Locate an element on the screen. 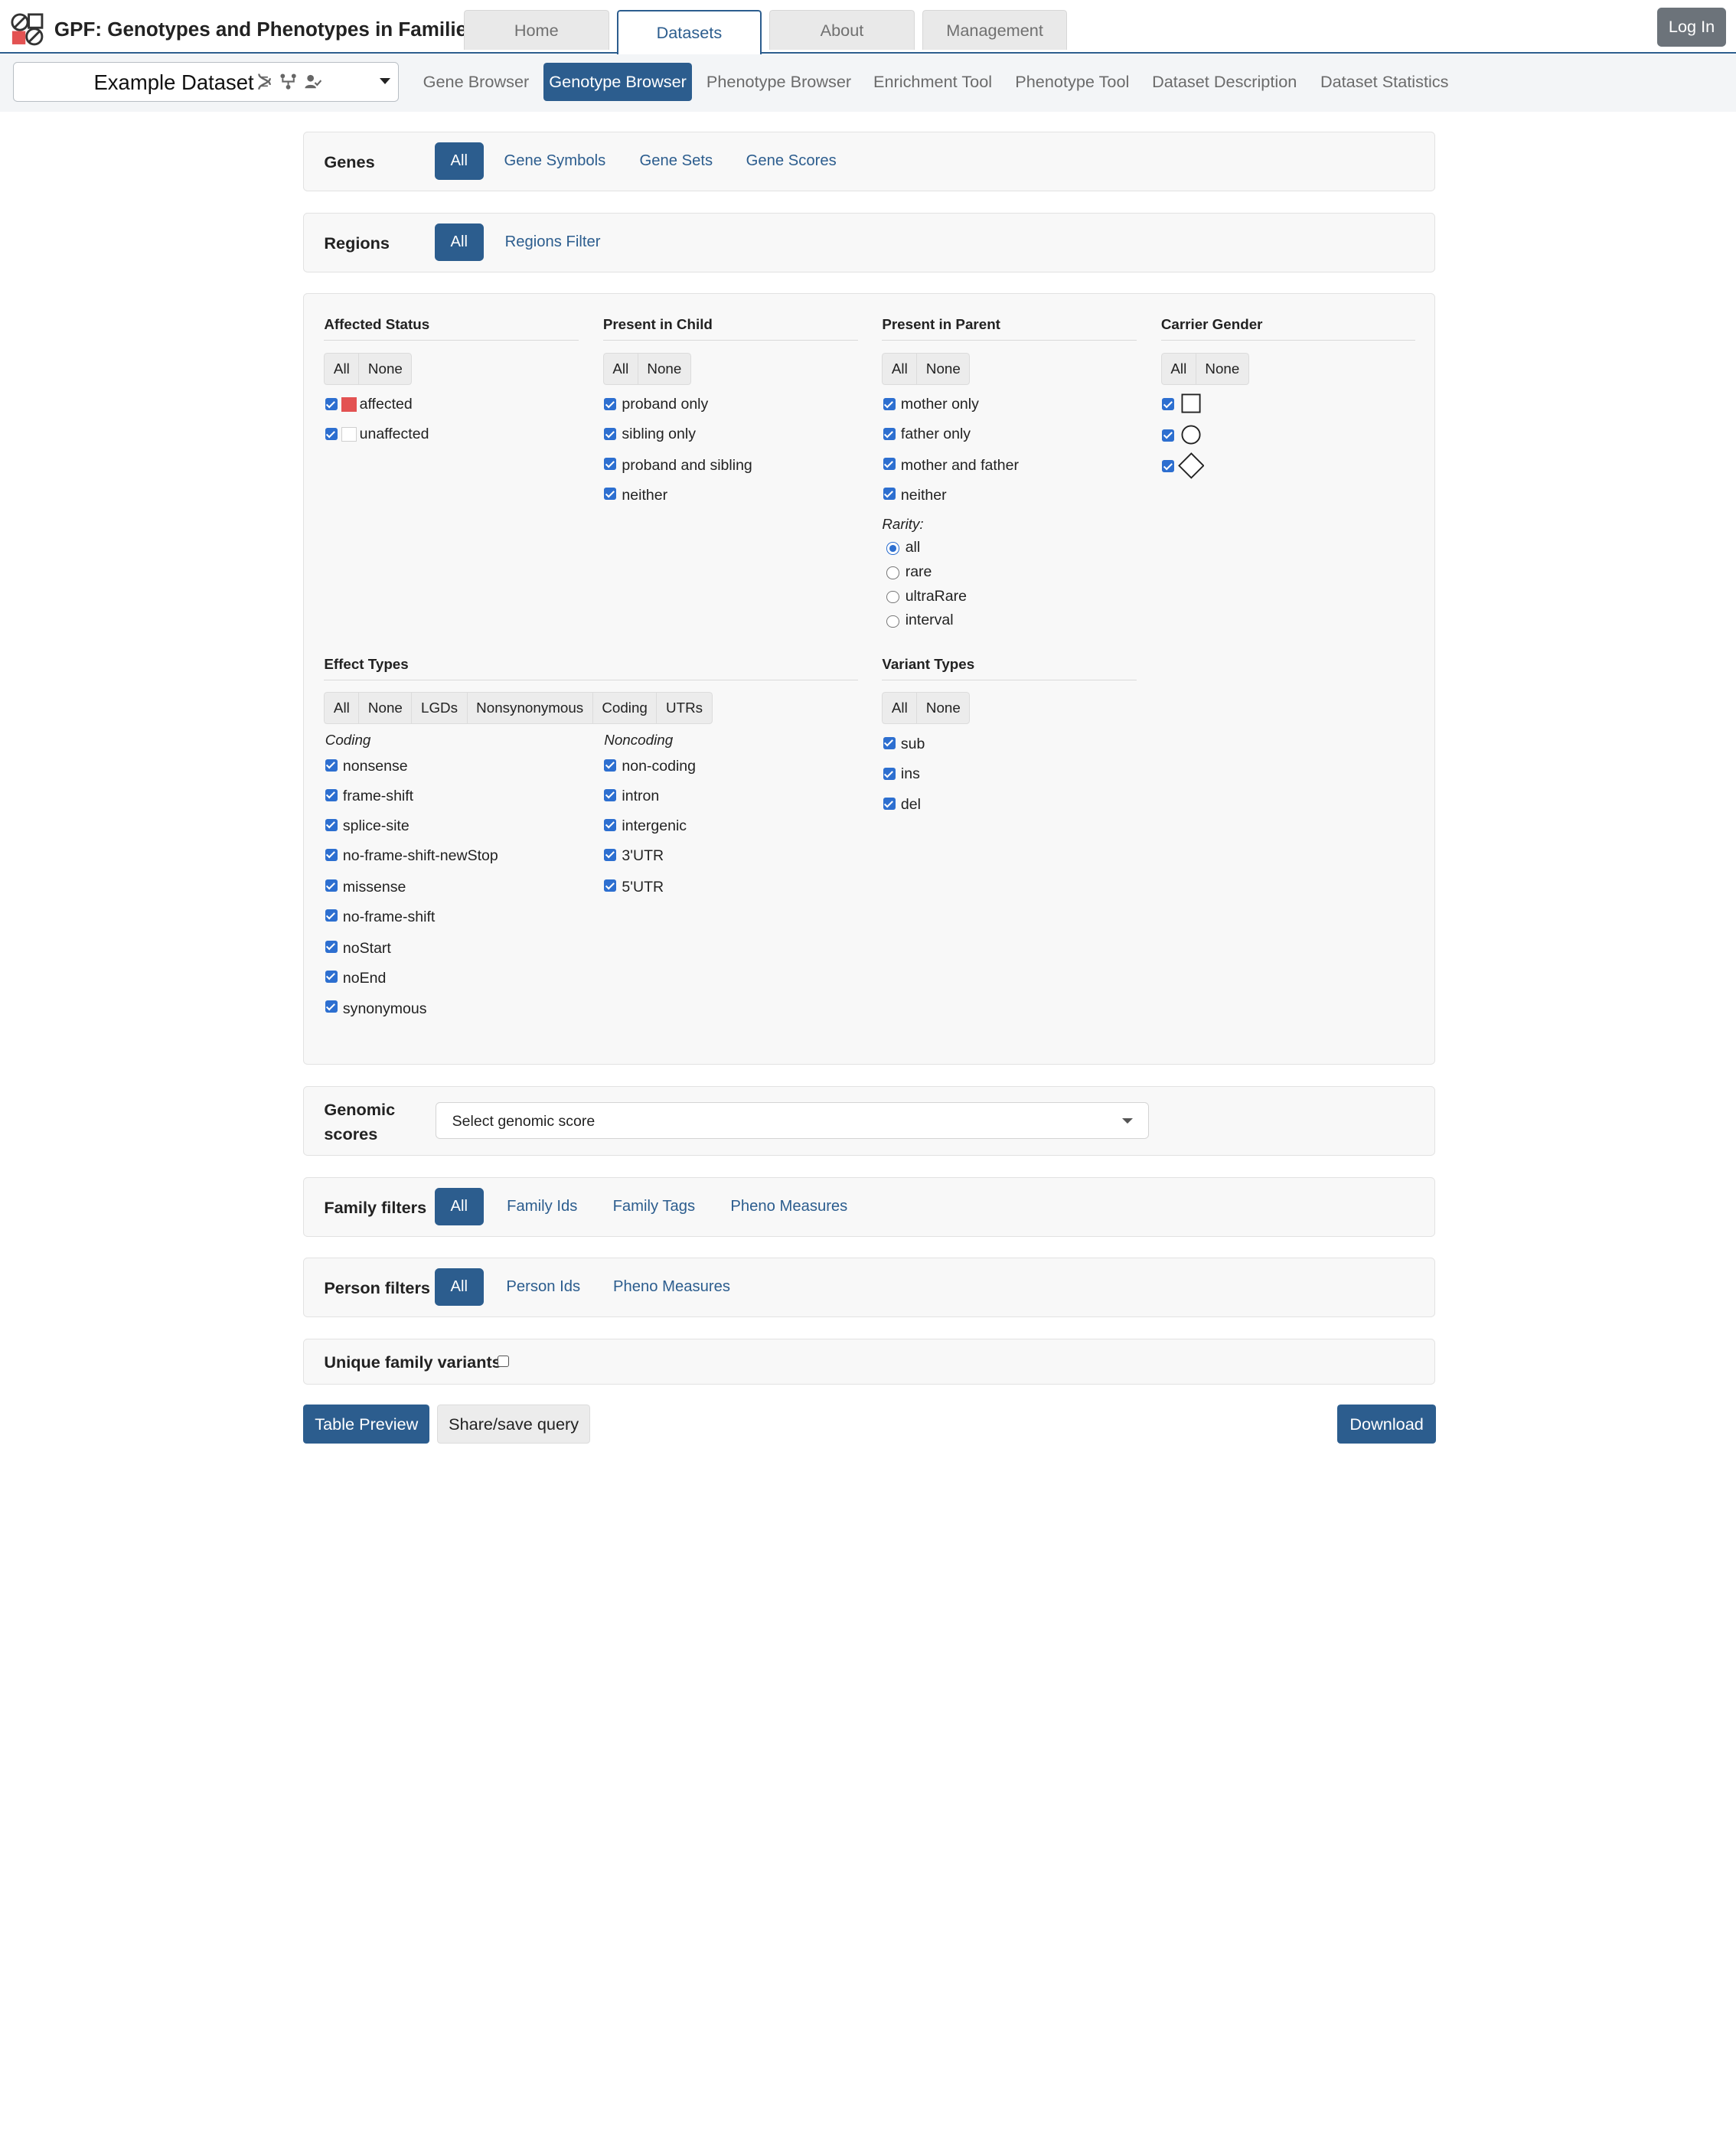  unique-family-variants-checkbox is located at coordinates (503, 1361).